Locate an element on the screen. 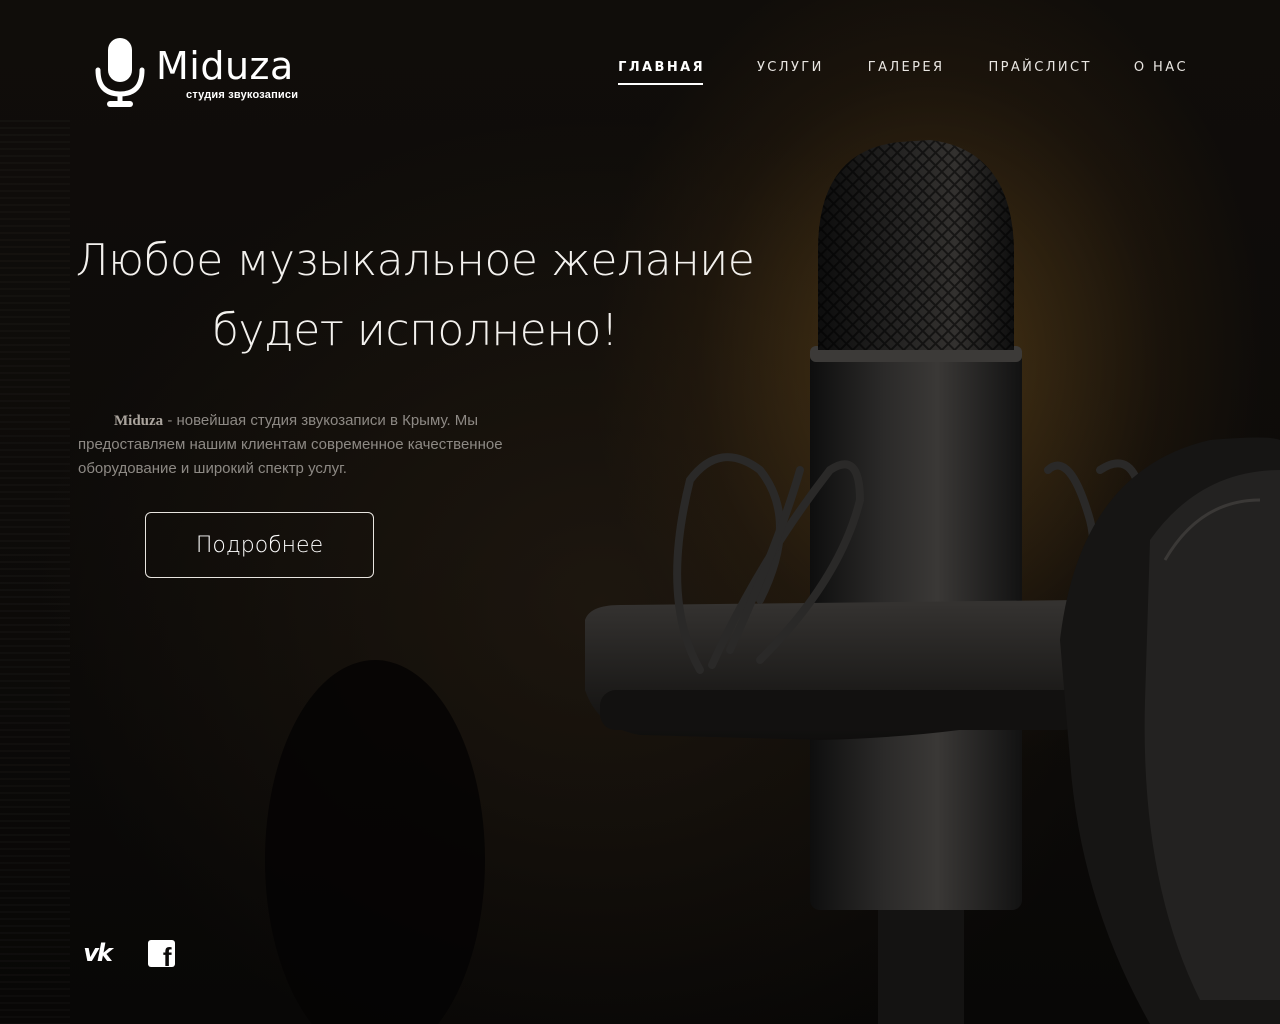  brand-name: Miduza is located at coordinates (225, 66).